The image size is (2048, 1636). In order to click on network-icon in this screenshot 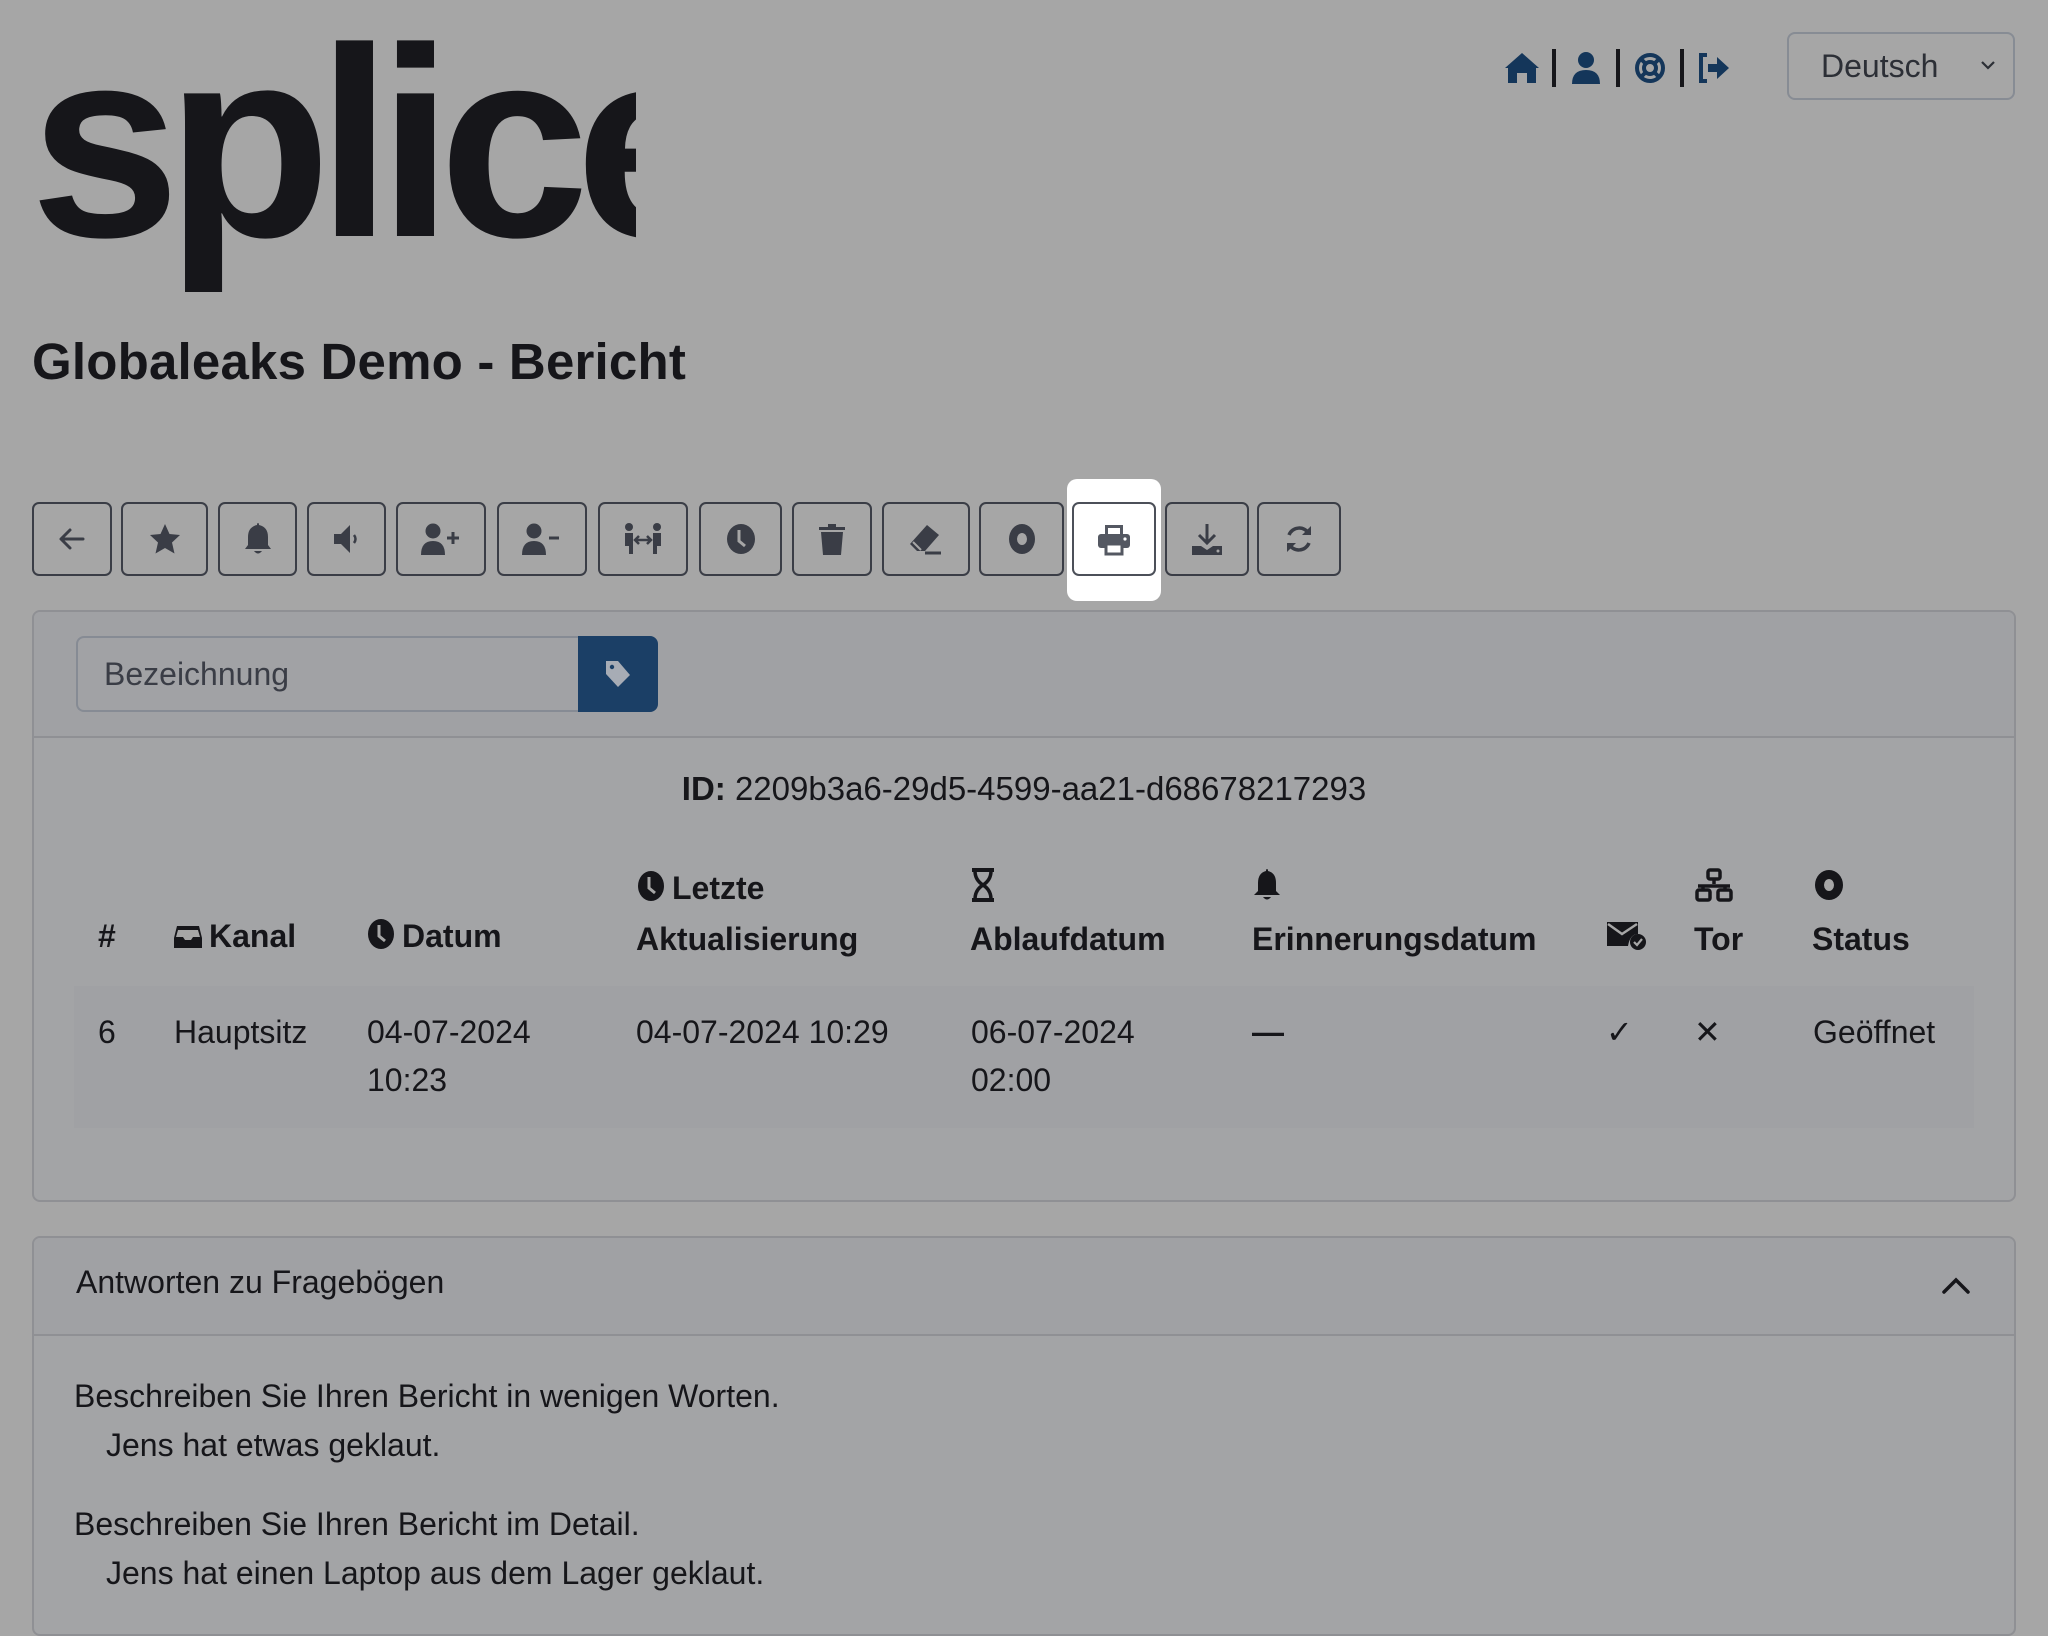, I will do `click(1714, 891)`.